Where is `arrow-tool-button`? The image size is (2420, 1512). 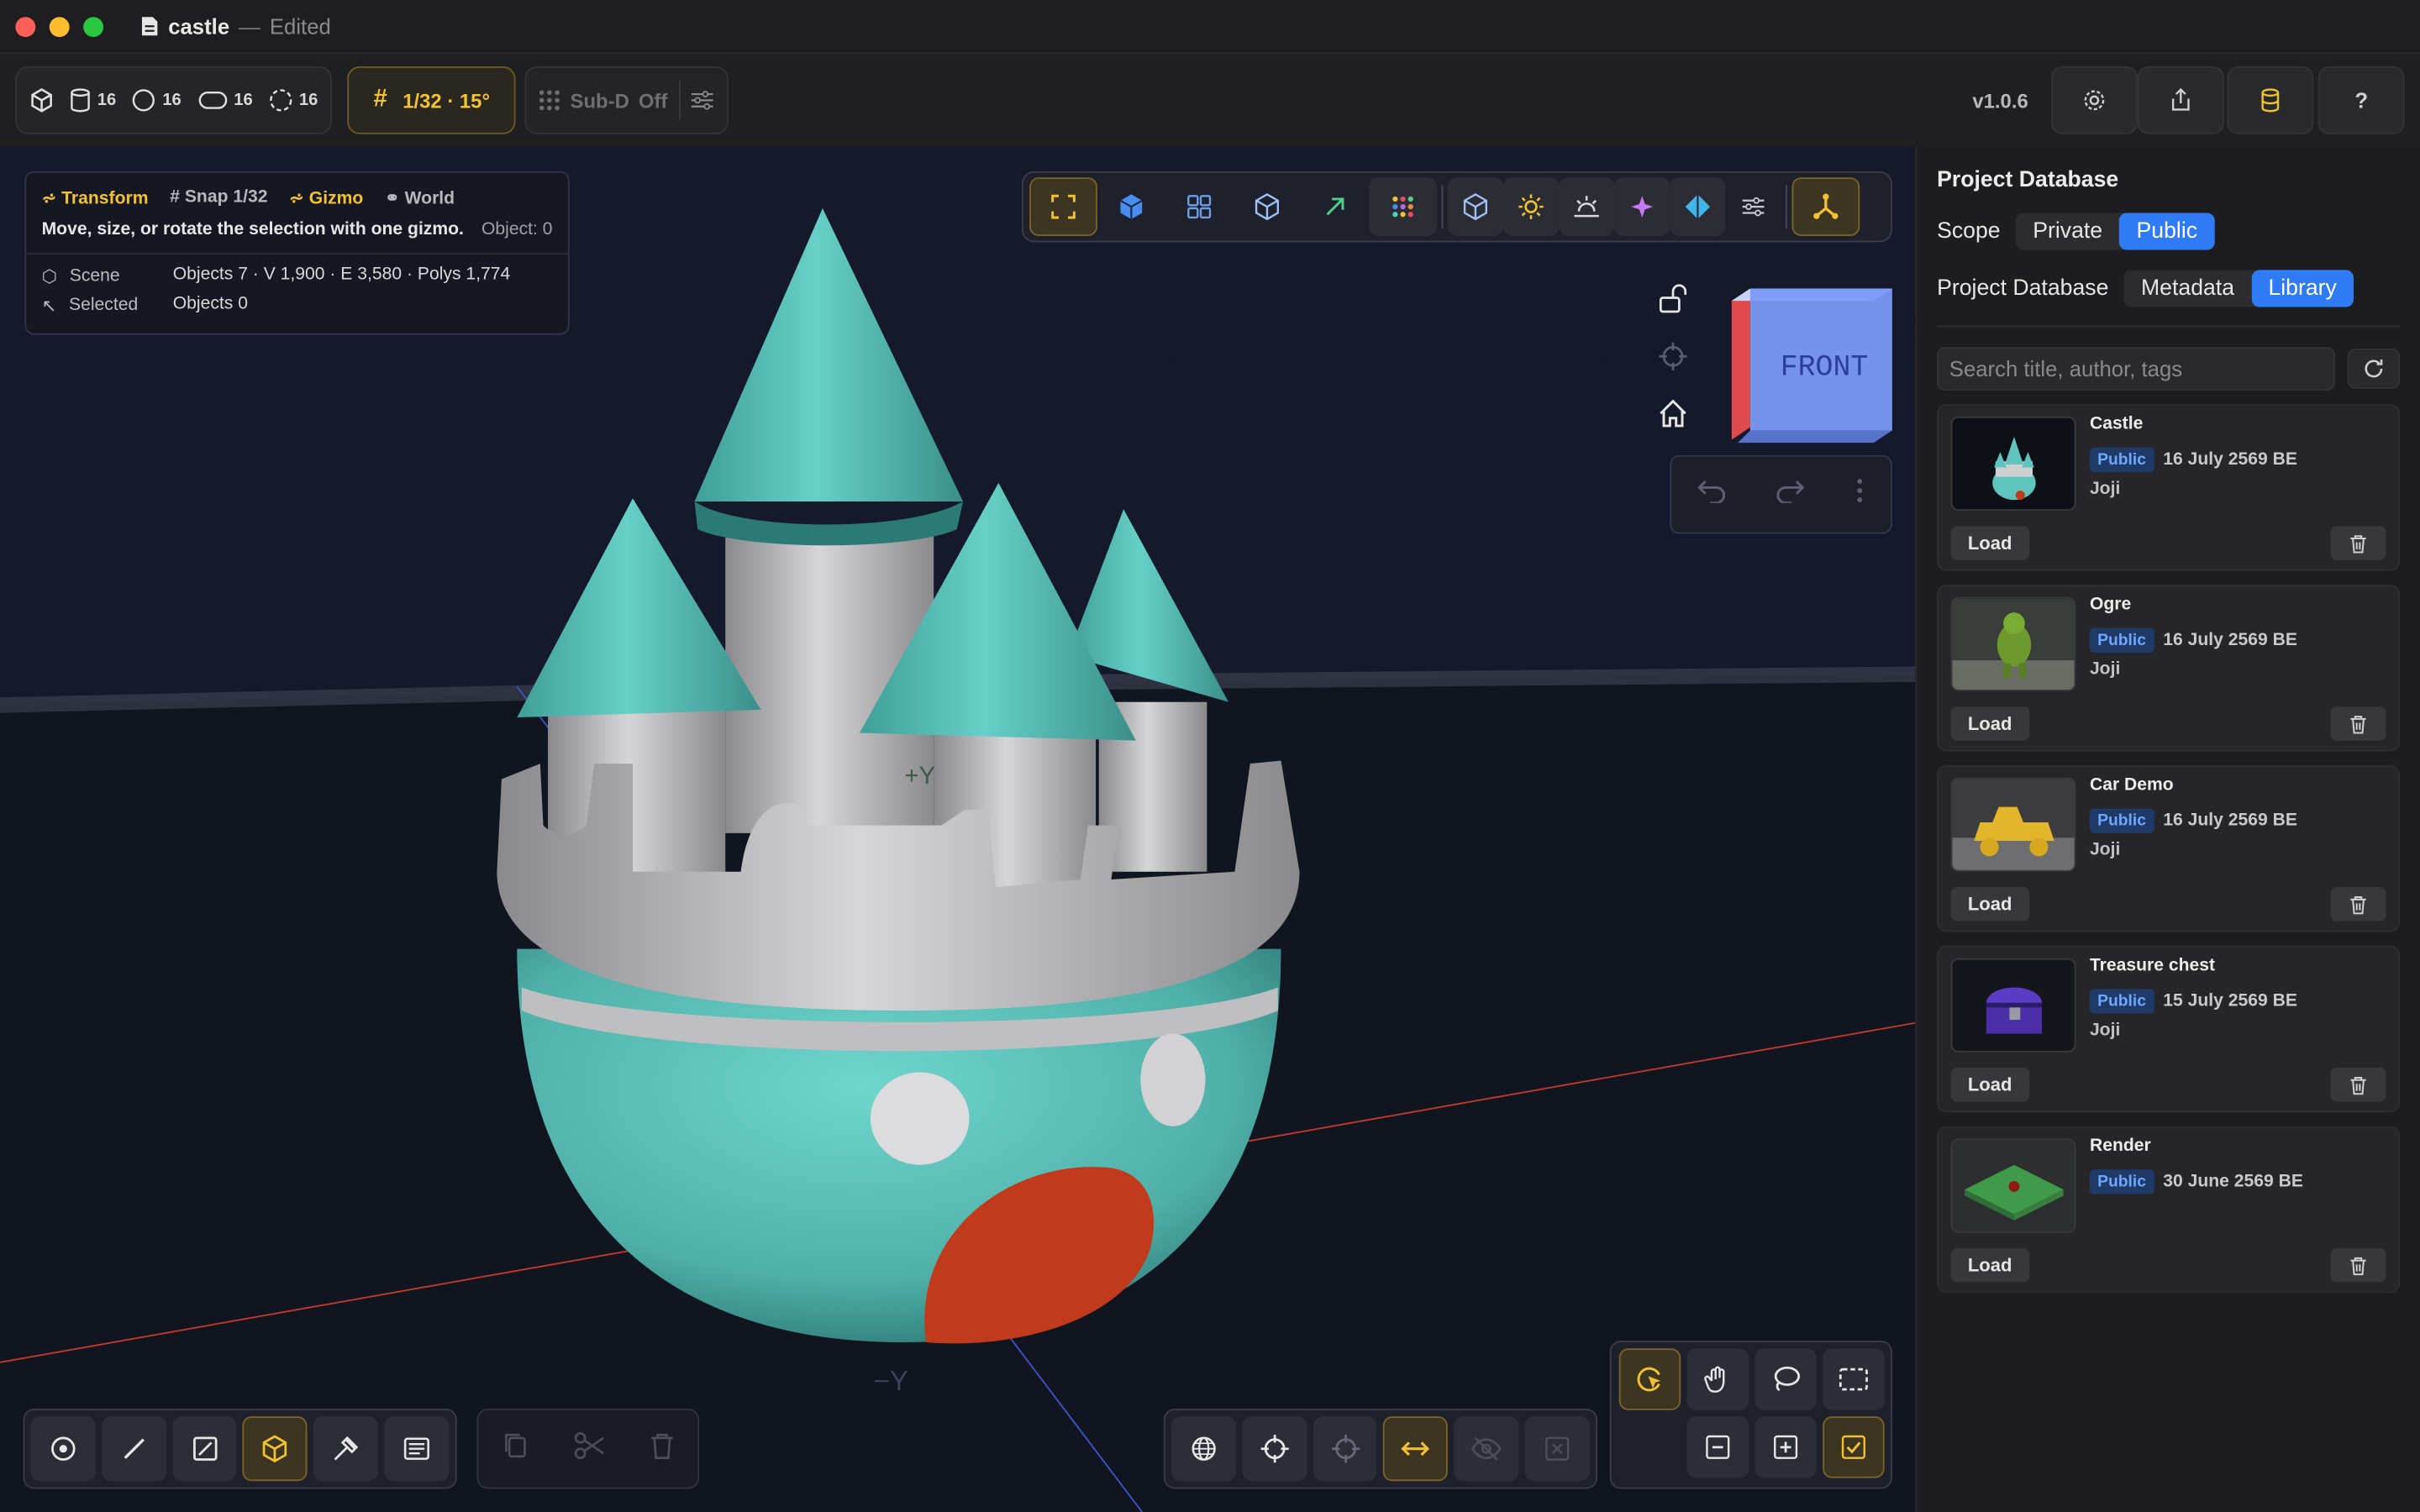 arrow-tool-button is located at coordinates (1335, 206).